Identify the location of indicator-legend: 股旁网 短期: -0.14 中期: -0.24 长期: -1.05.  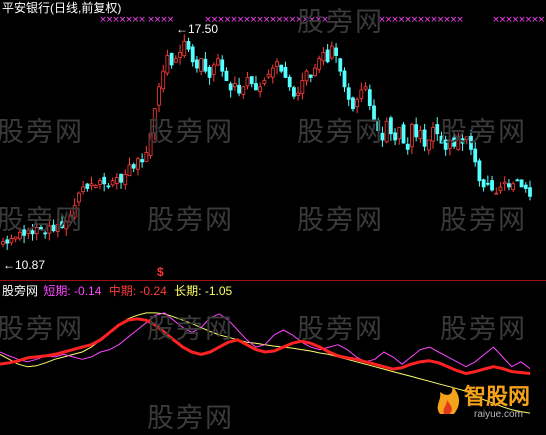
(117, 291).